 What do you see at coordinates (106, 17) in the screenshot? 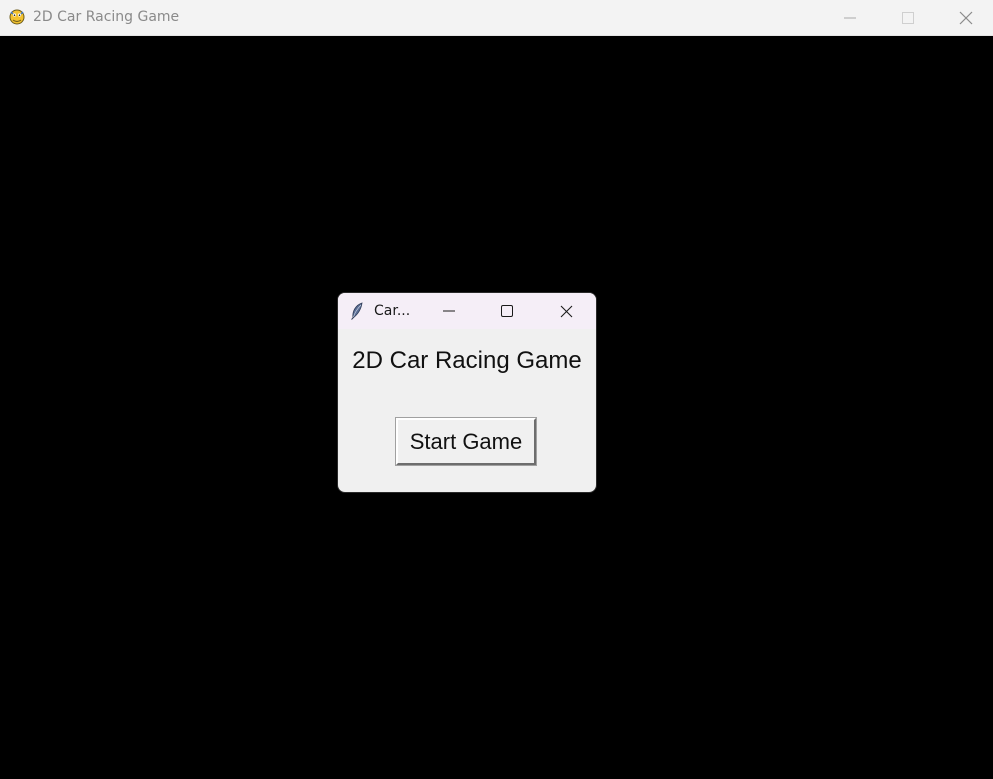
I see `window-title: 2D Car Racing Game` at bounding box center [106, 17].